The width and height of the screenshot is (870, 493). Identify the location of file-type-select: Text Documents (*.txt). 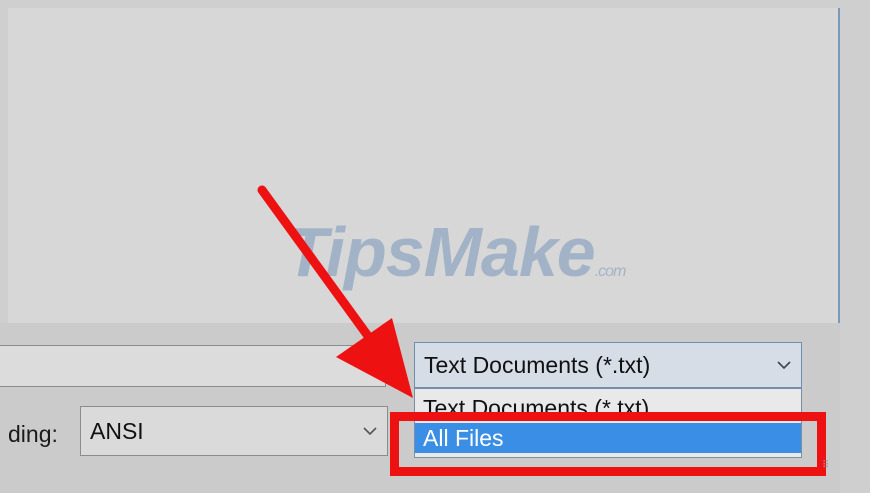
(608, 365).